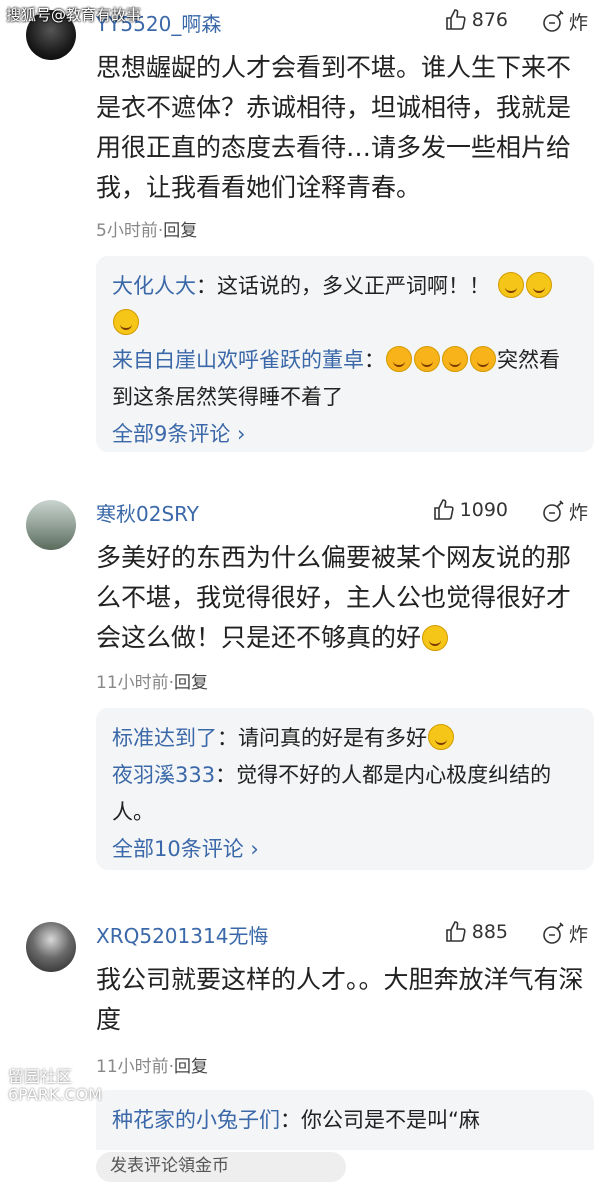  Describe the element at coordinates (163, 775) in the screenshot. I see `reply-author: 夜羽溪333` at that location.